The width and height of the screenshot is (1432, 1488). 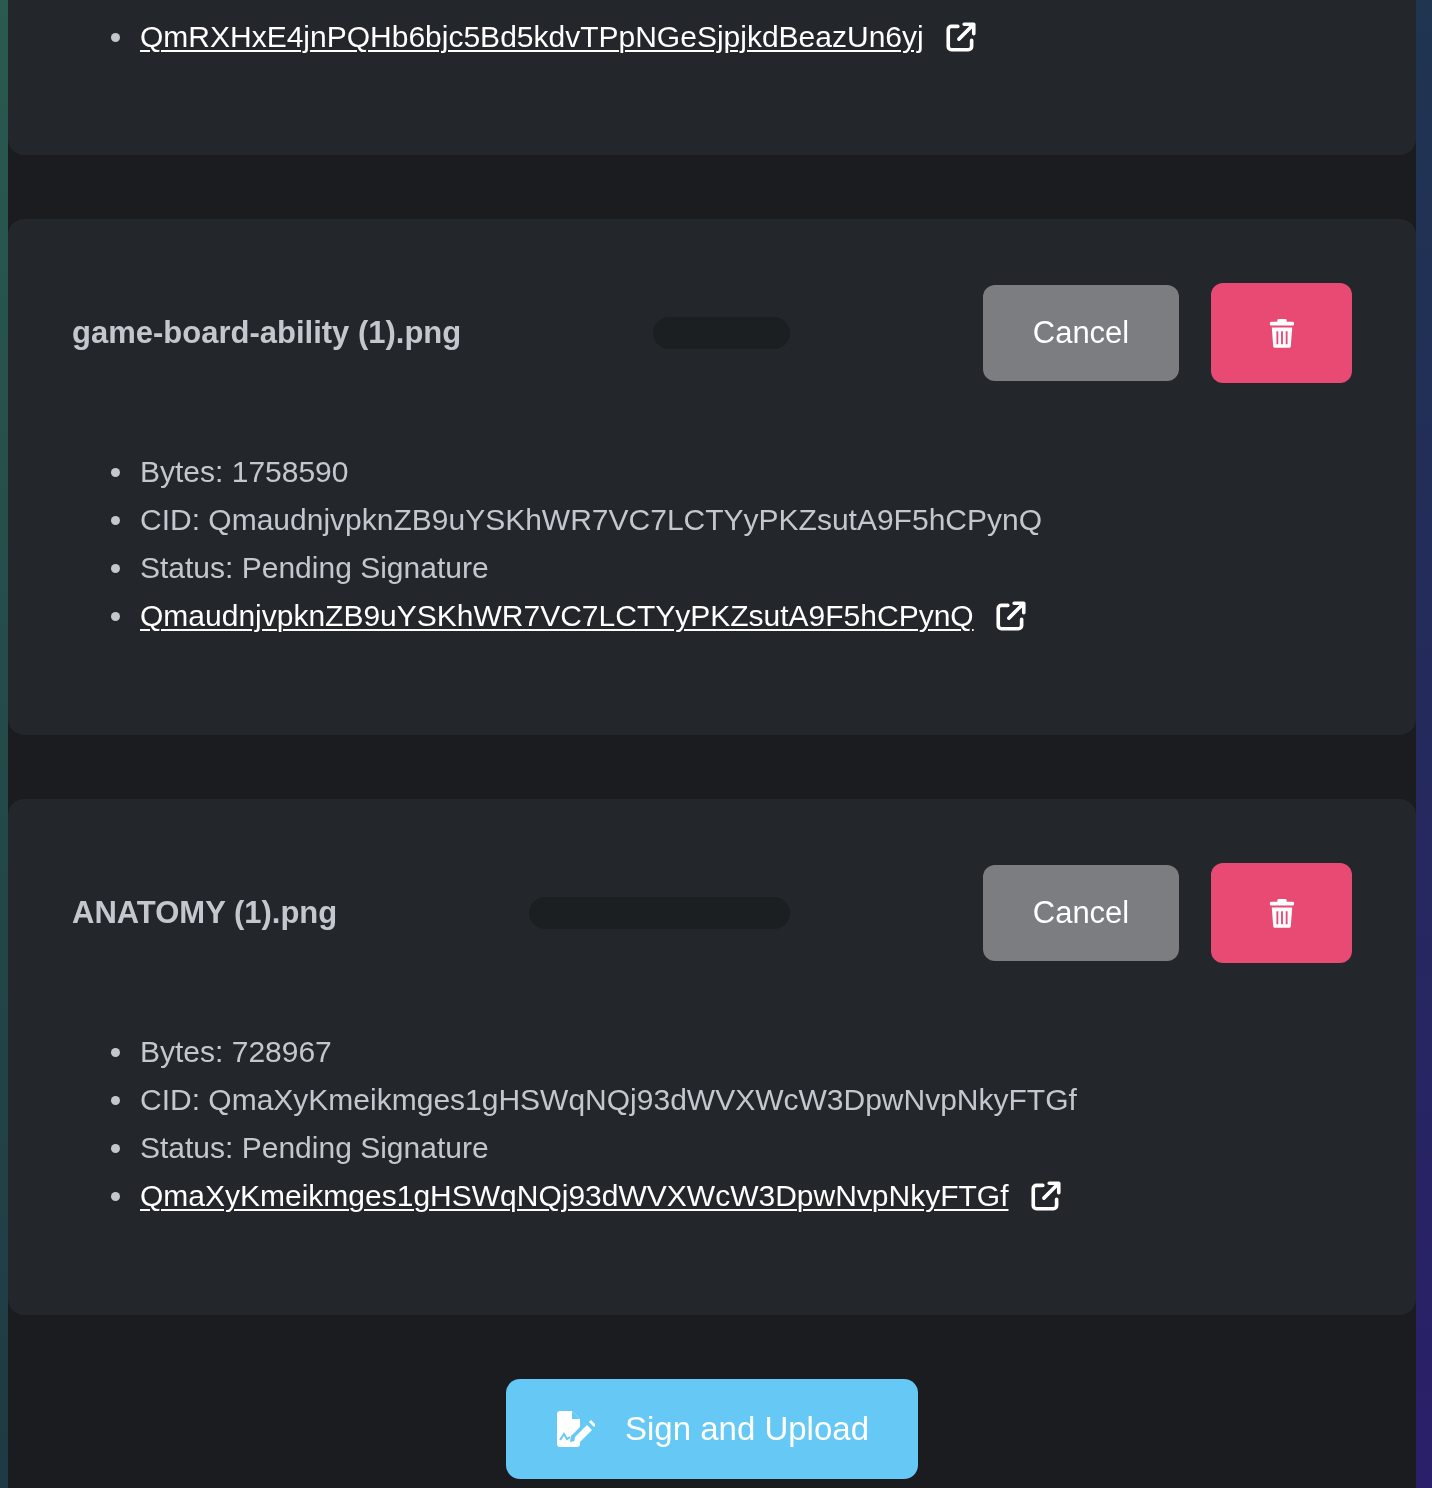 What do you see at coordinates (532, 37) in the screenshot?
I see `cid-link: QmRXHxE4jnPQHb6bjc5Bd5kdvTPpNGeSjpjkdBeazUn6yj` at bounding box center [532, 37].